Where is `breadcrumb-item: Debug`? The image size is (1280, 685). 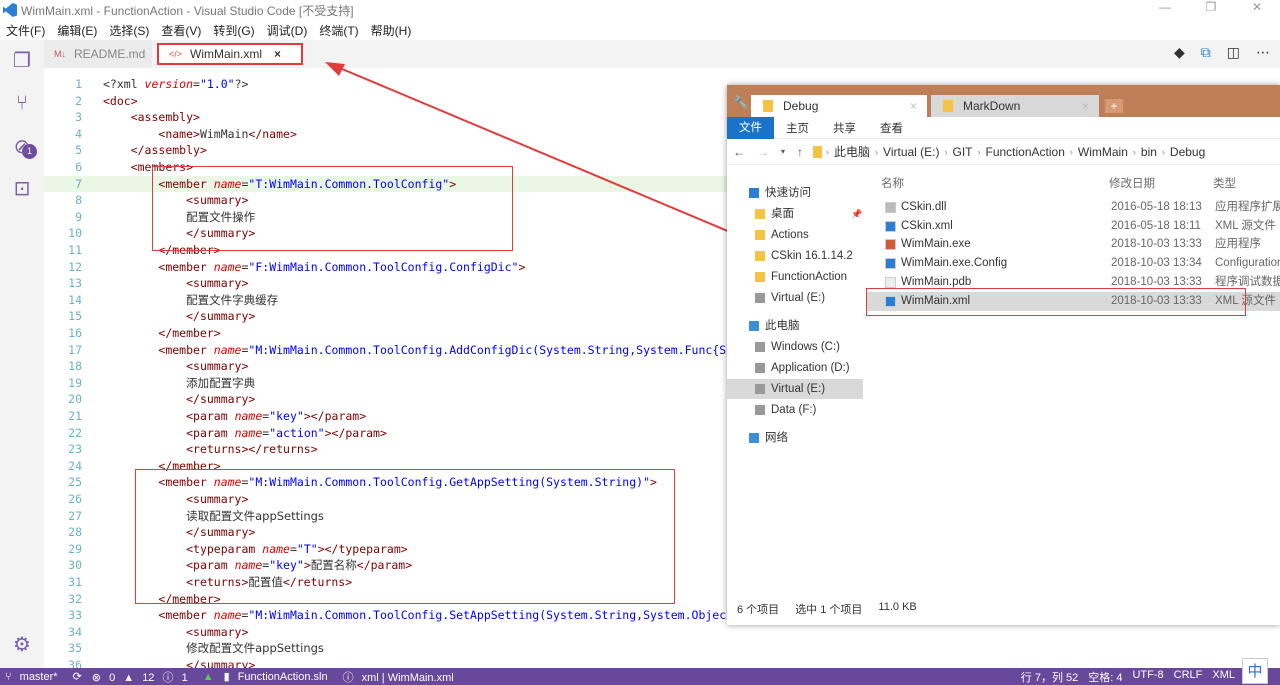
breadcrumb-item: Debug is located at coordinates (1187, 152).